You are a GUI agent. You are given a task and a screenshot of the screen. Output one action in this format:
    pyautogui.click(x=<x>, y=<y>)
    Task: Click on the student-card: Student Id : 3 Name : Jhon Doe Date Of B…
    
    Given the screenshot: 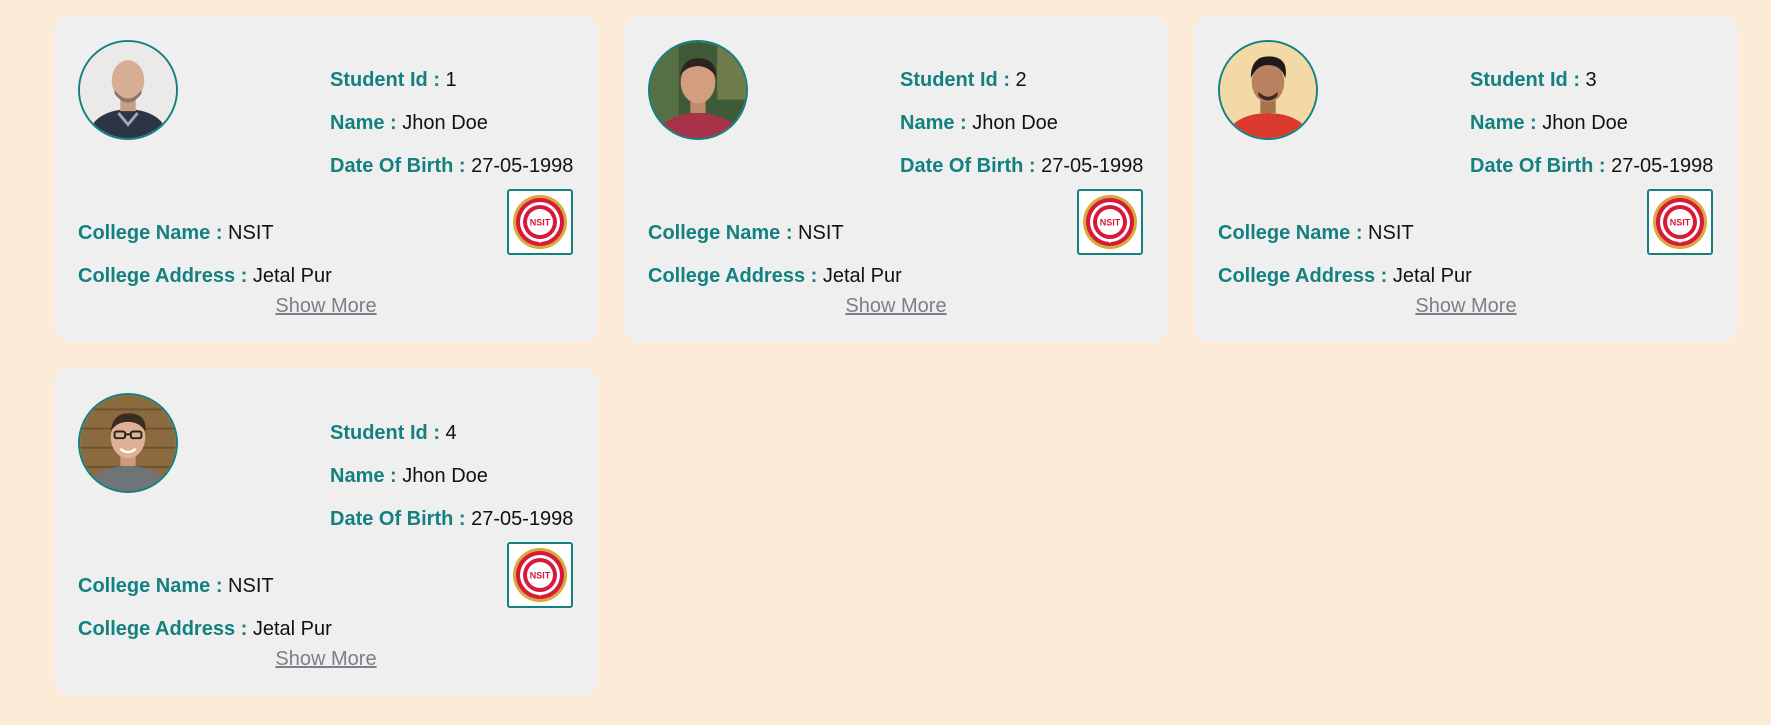 What is the action you would take?
    pyautogui.click(x=1466, y=178)
    